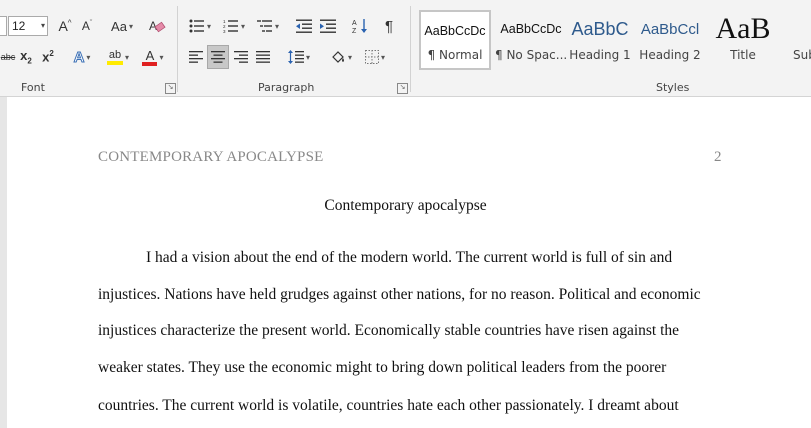 Image resolution: width=811 pixels, height=428 pixels. Describe the element at coordinates (264, 26) in the screenshot. I see `multilevel-list-icon` at that location.